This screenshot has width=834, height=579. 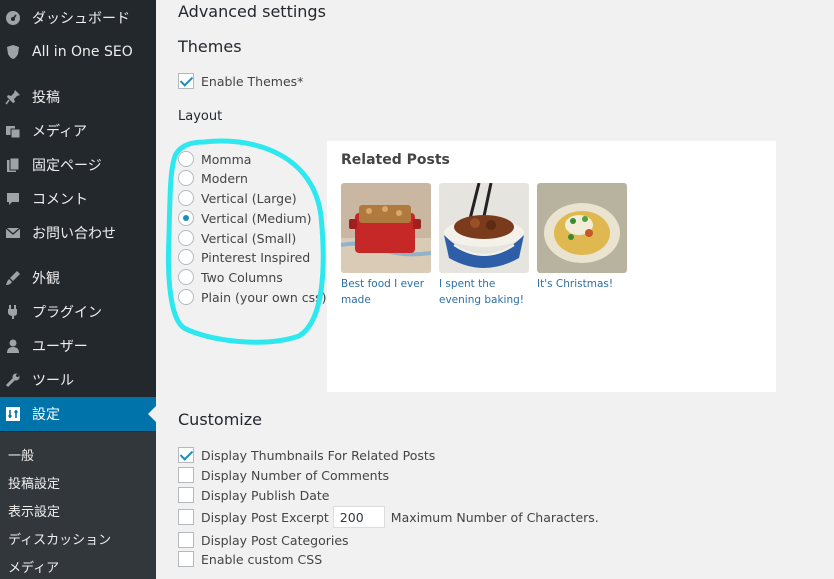 What do you see at coordinates (13, 380) in the screenshot?
I see `wrench-icon` at bounding box center [13, 380].